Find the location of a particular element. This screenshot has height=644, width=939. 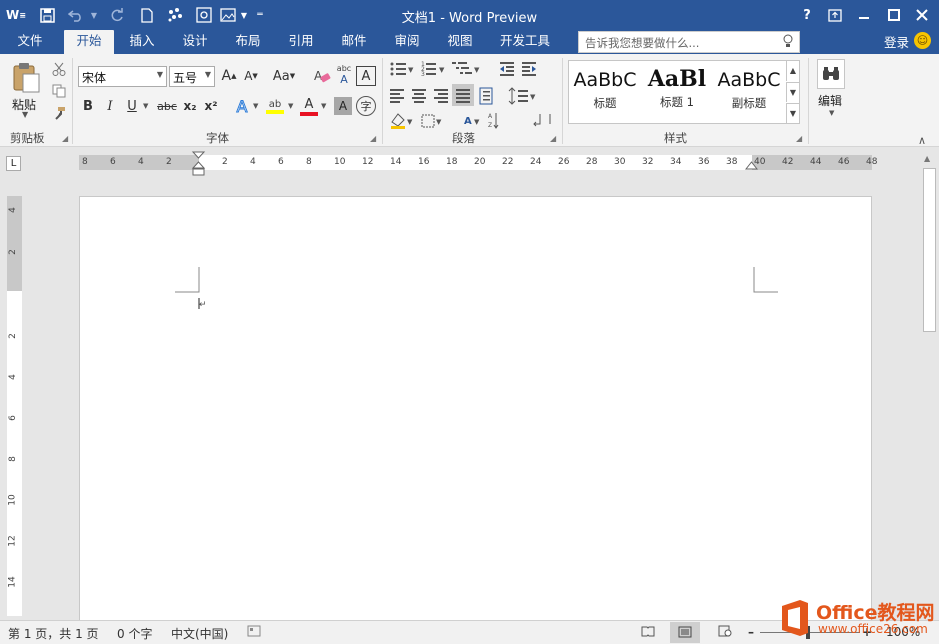

shrink-font-icon: A ▼ is located at coordinates (251, 76).